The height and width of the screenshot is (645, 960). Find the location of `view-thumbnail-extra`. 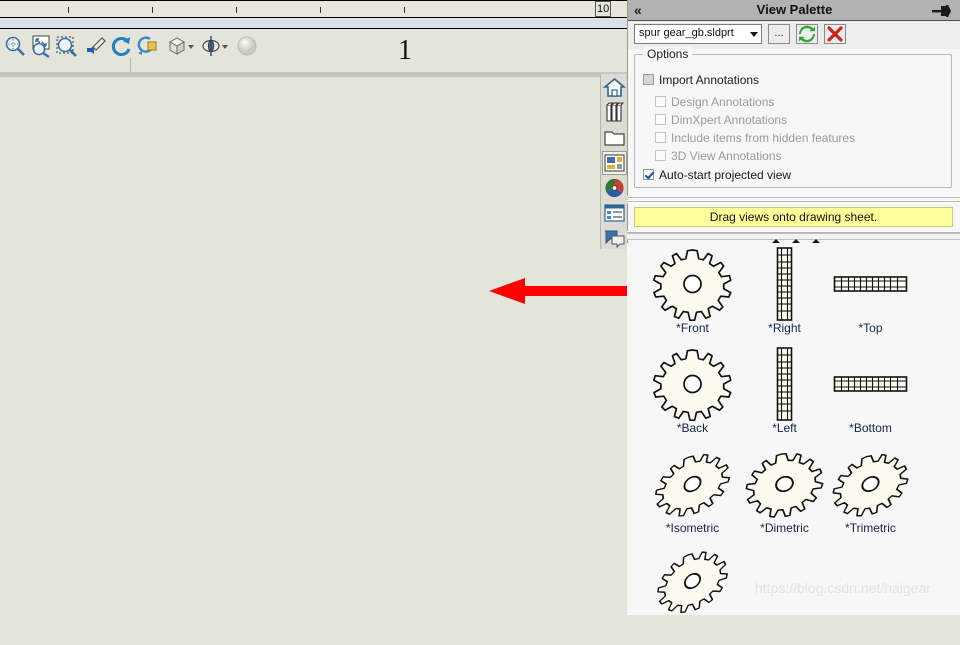

view-thumbnail-extra is located at coordinates (692, 592).